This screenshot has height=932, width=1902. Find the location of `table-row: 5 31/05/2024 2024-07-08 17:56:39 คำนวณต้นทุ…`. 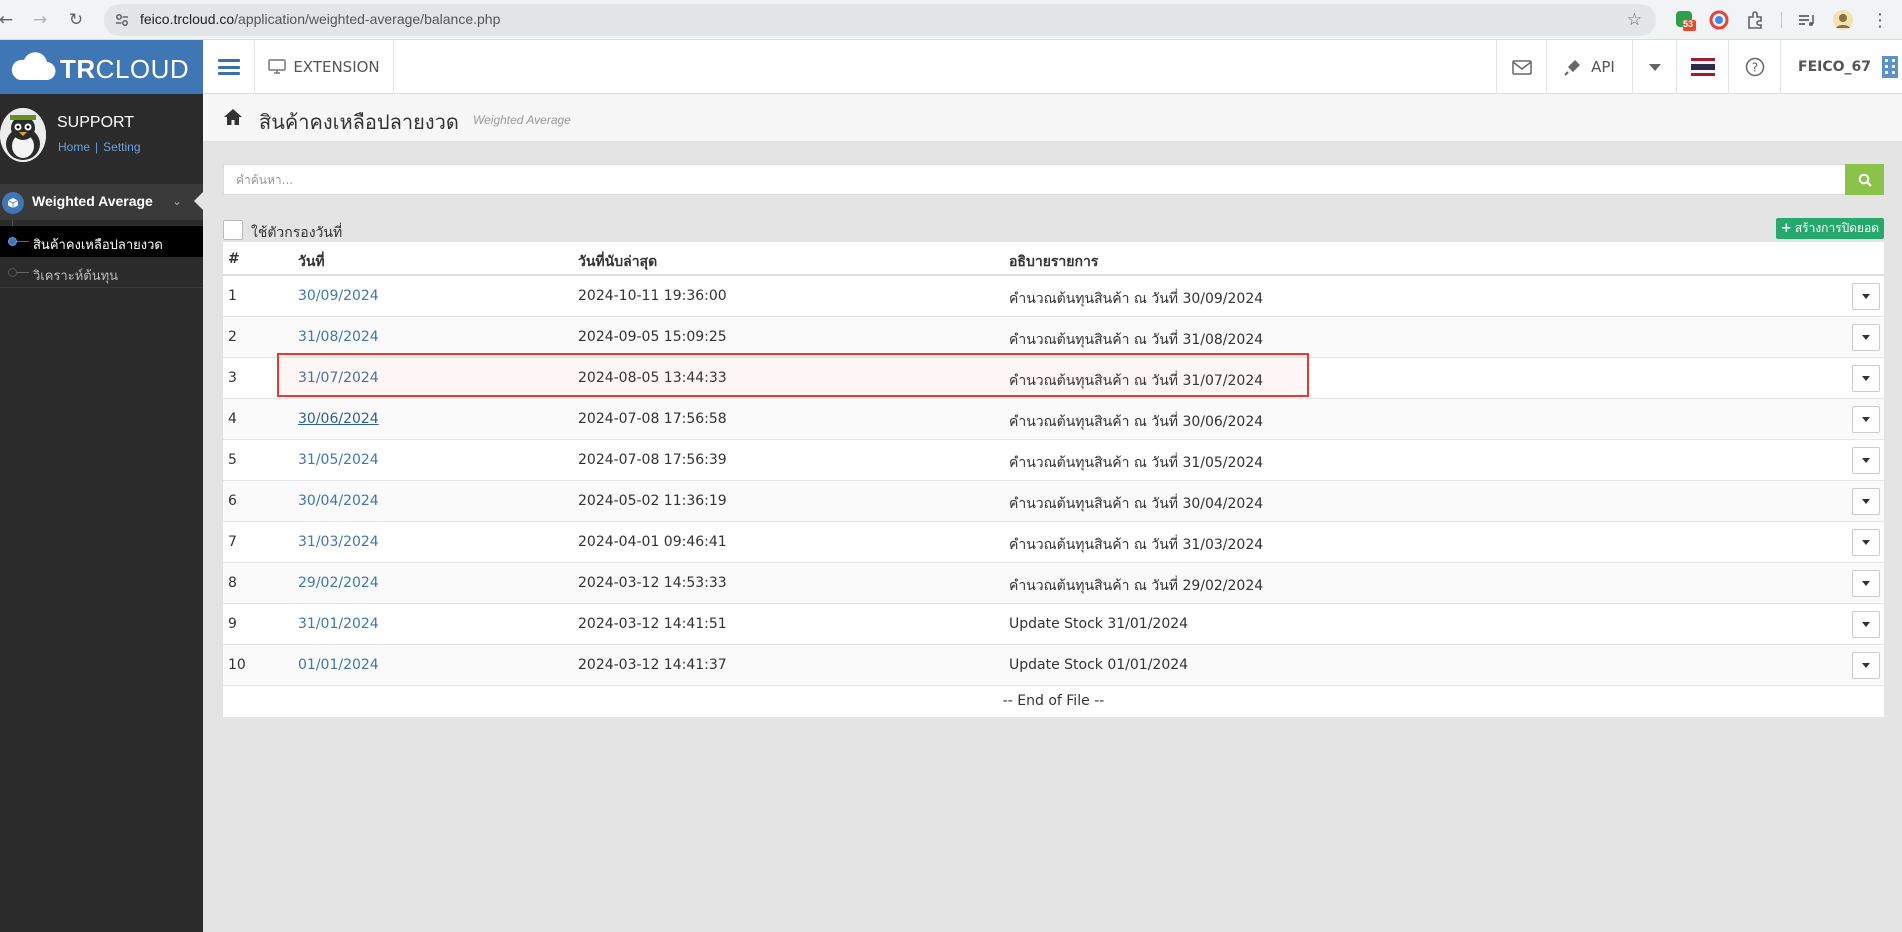

table-row: 5 31/05/2024 2024-07-08 17:56:39 คำนวณต้นทุ… is located at coordinates (1053, 460).